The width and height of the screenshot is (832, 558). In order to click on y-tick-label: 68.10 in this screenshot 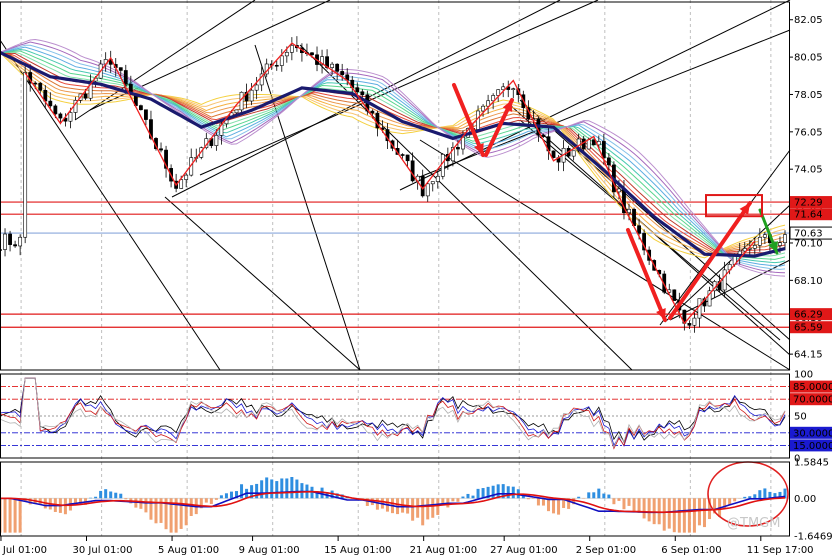, I will do `click(808, 281)`.